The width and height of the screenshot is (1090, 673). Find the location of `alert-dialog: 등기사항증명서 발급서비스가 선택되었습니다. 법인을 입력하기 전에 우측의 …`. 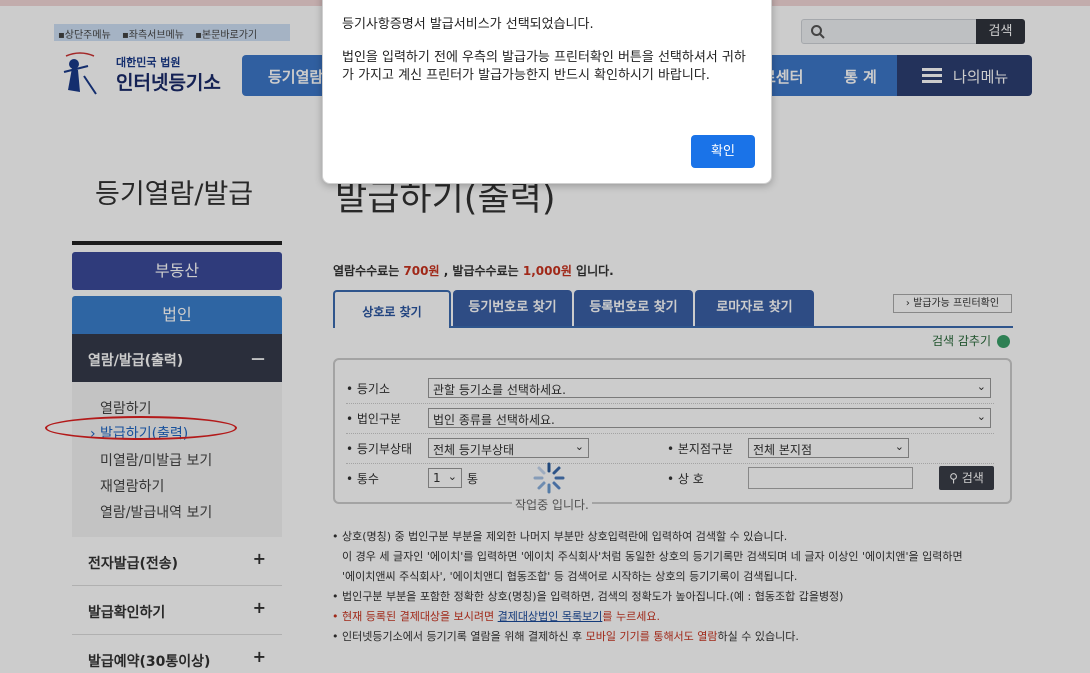

alert-dialog: 등기사항증명서 발급서비스가 선택되었습니다. 법인을 입력하기 전에 우측의 … is located at coordinates (547, 92).